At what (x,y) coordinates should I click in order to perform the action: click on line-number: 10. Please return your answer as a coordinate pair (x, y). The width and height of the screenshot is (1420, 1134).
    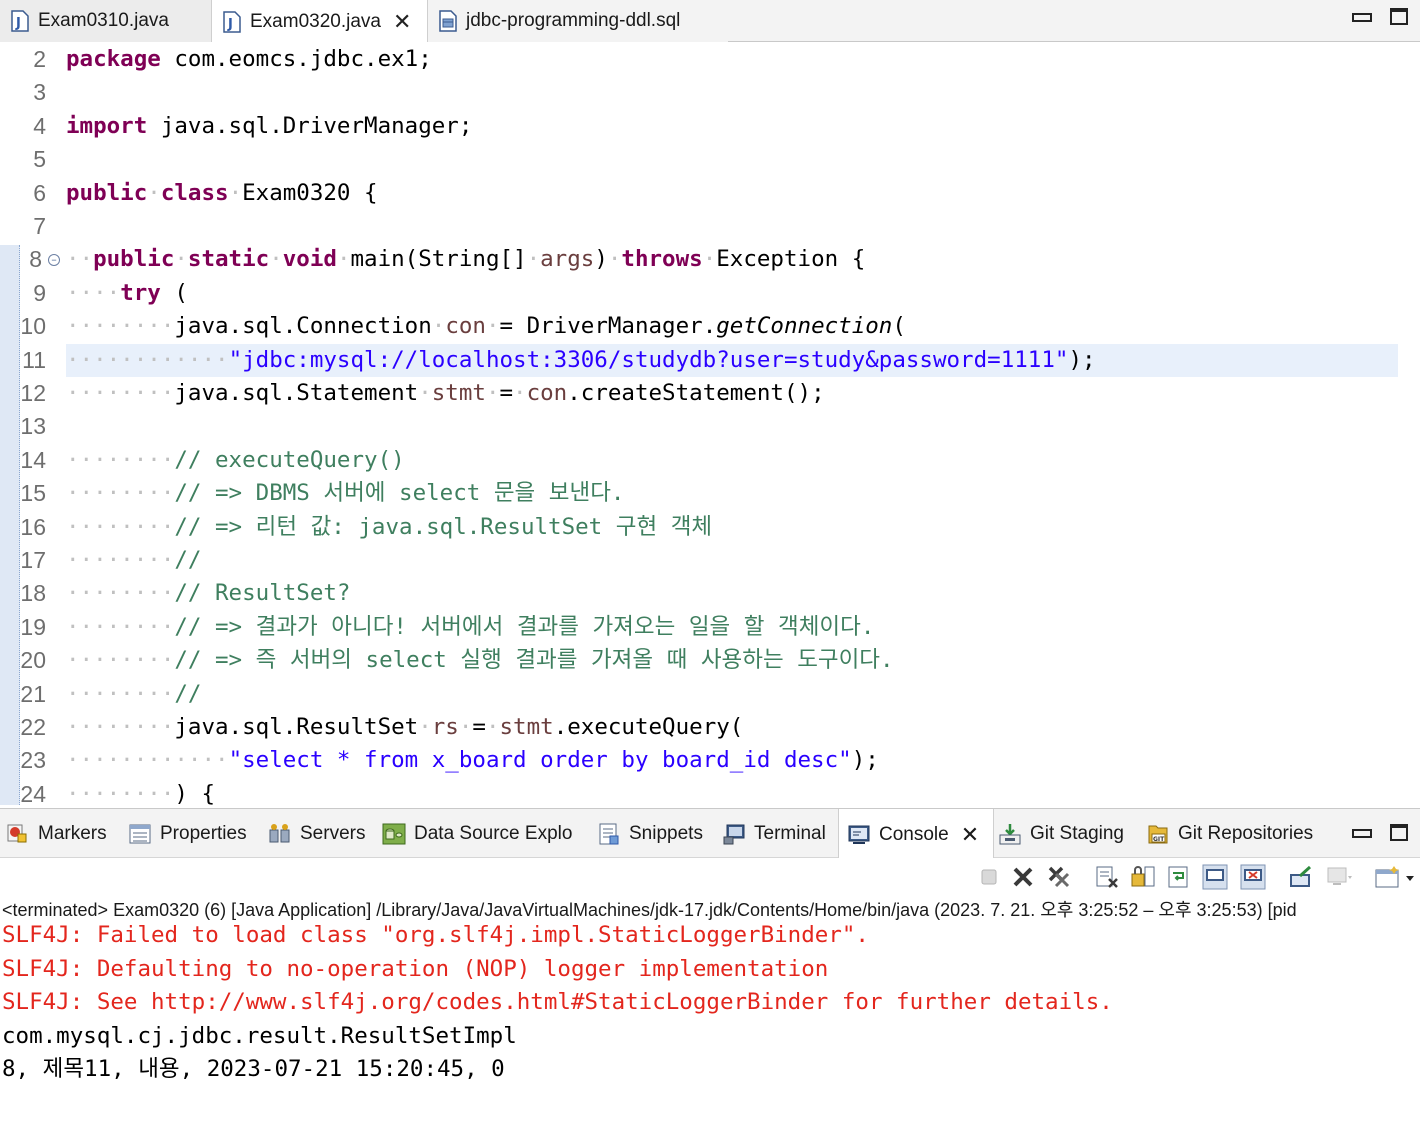
    Looking at the image, I should click on (33, 326).